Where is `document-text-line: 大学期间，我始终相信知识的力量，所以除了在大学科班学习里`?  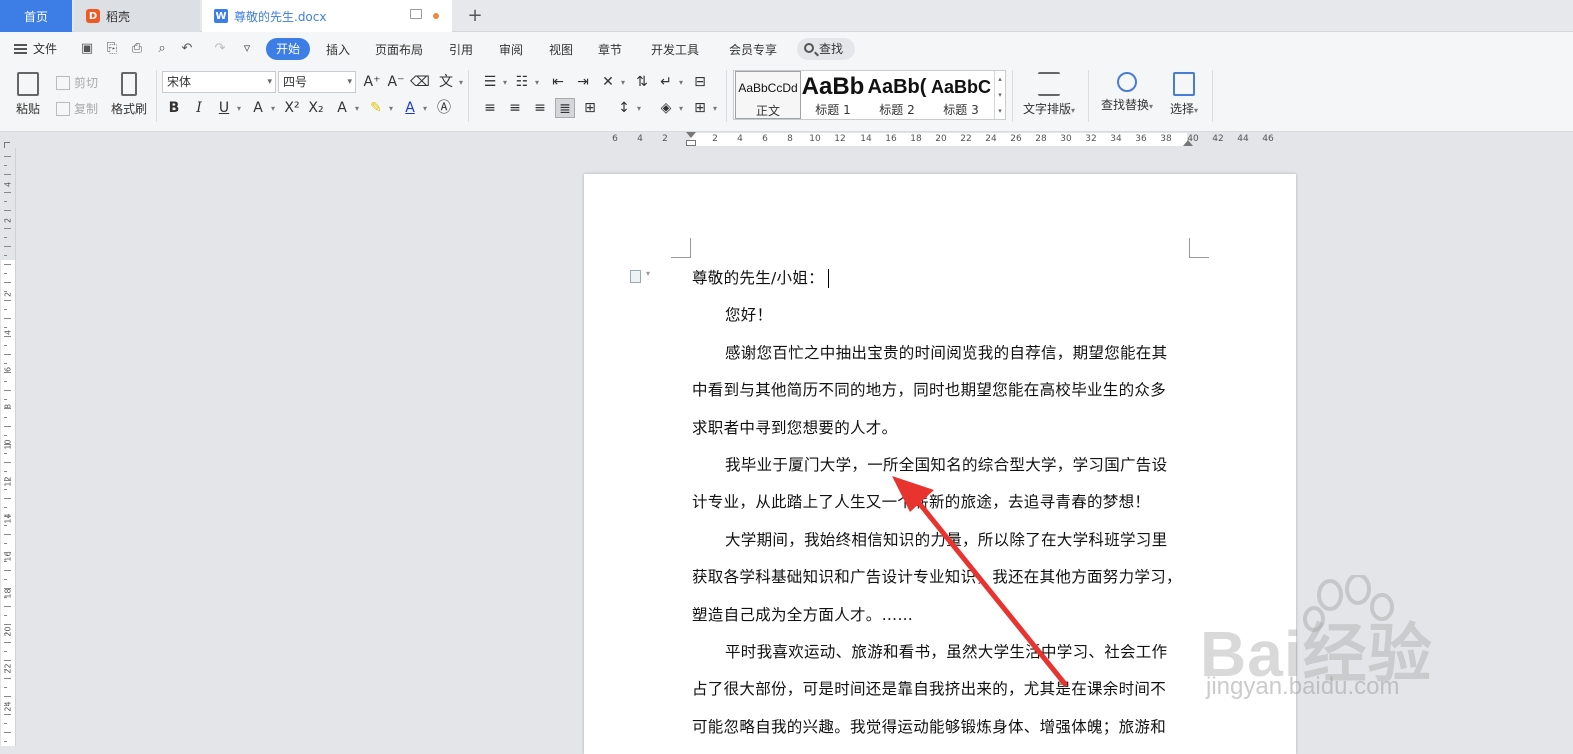
document-text-line: 大学期间，我始终相信知识的力量，所以除了在大学科班学习里 is located at coordinates (946, 539).